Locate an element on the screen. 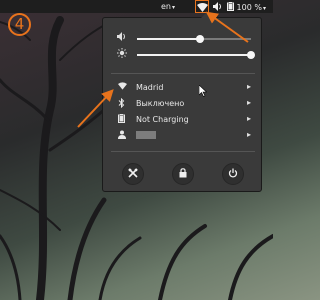 The image size is (320, 300). brightness-slider-handle is located at coordinates (251, 55).